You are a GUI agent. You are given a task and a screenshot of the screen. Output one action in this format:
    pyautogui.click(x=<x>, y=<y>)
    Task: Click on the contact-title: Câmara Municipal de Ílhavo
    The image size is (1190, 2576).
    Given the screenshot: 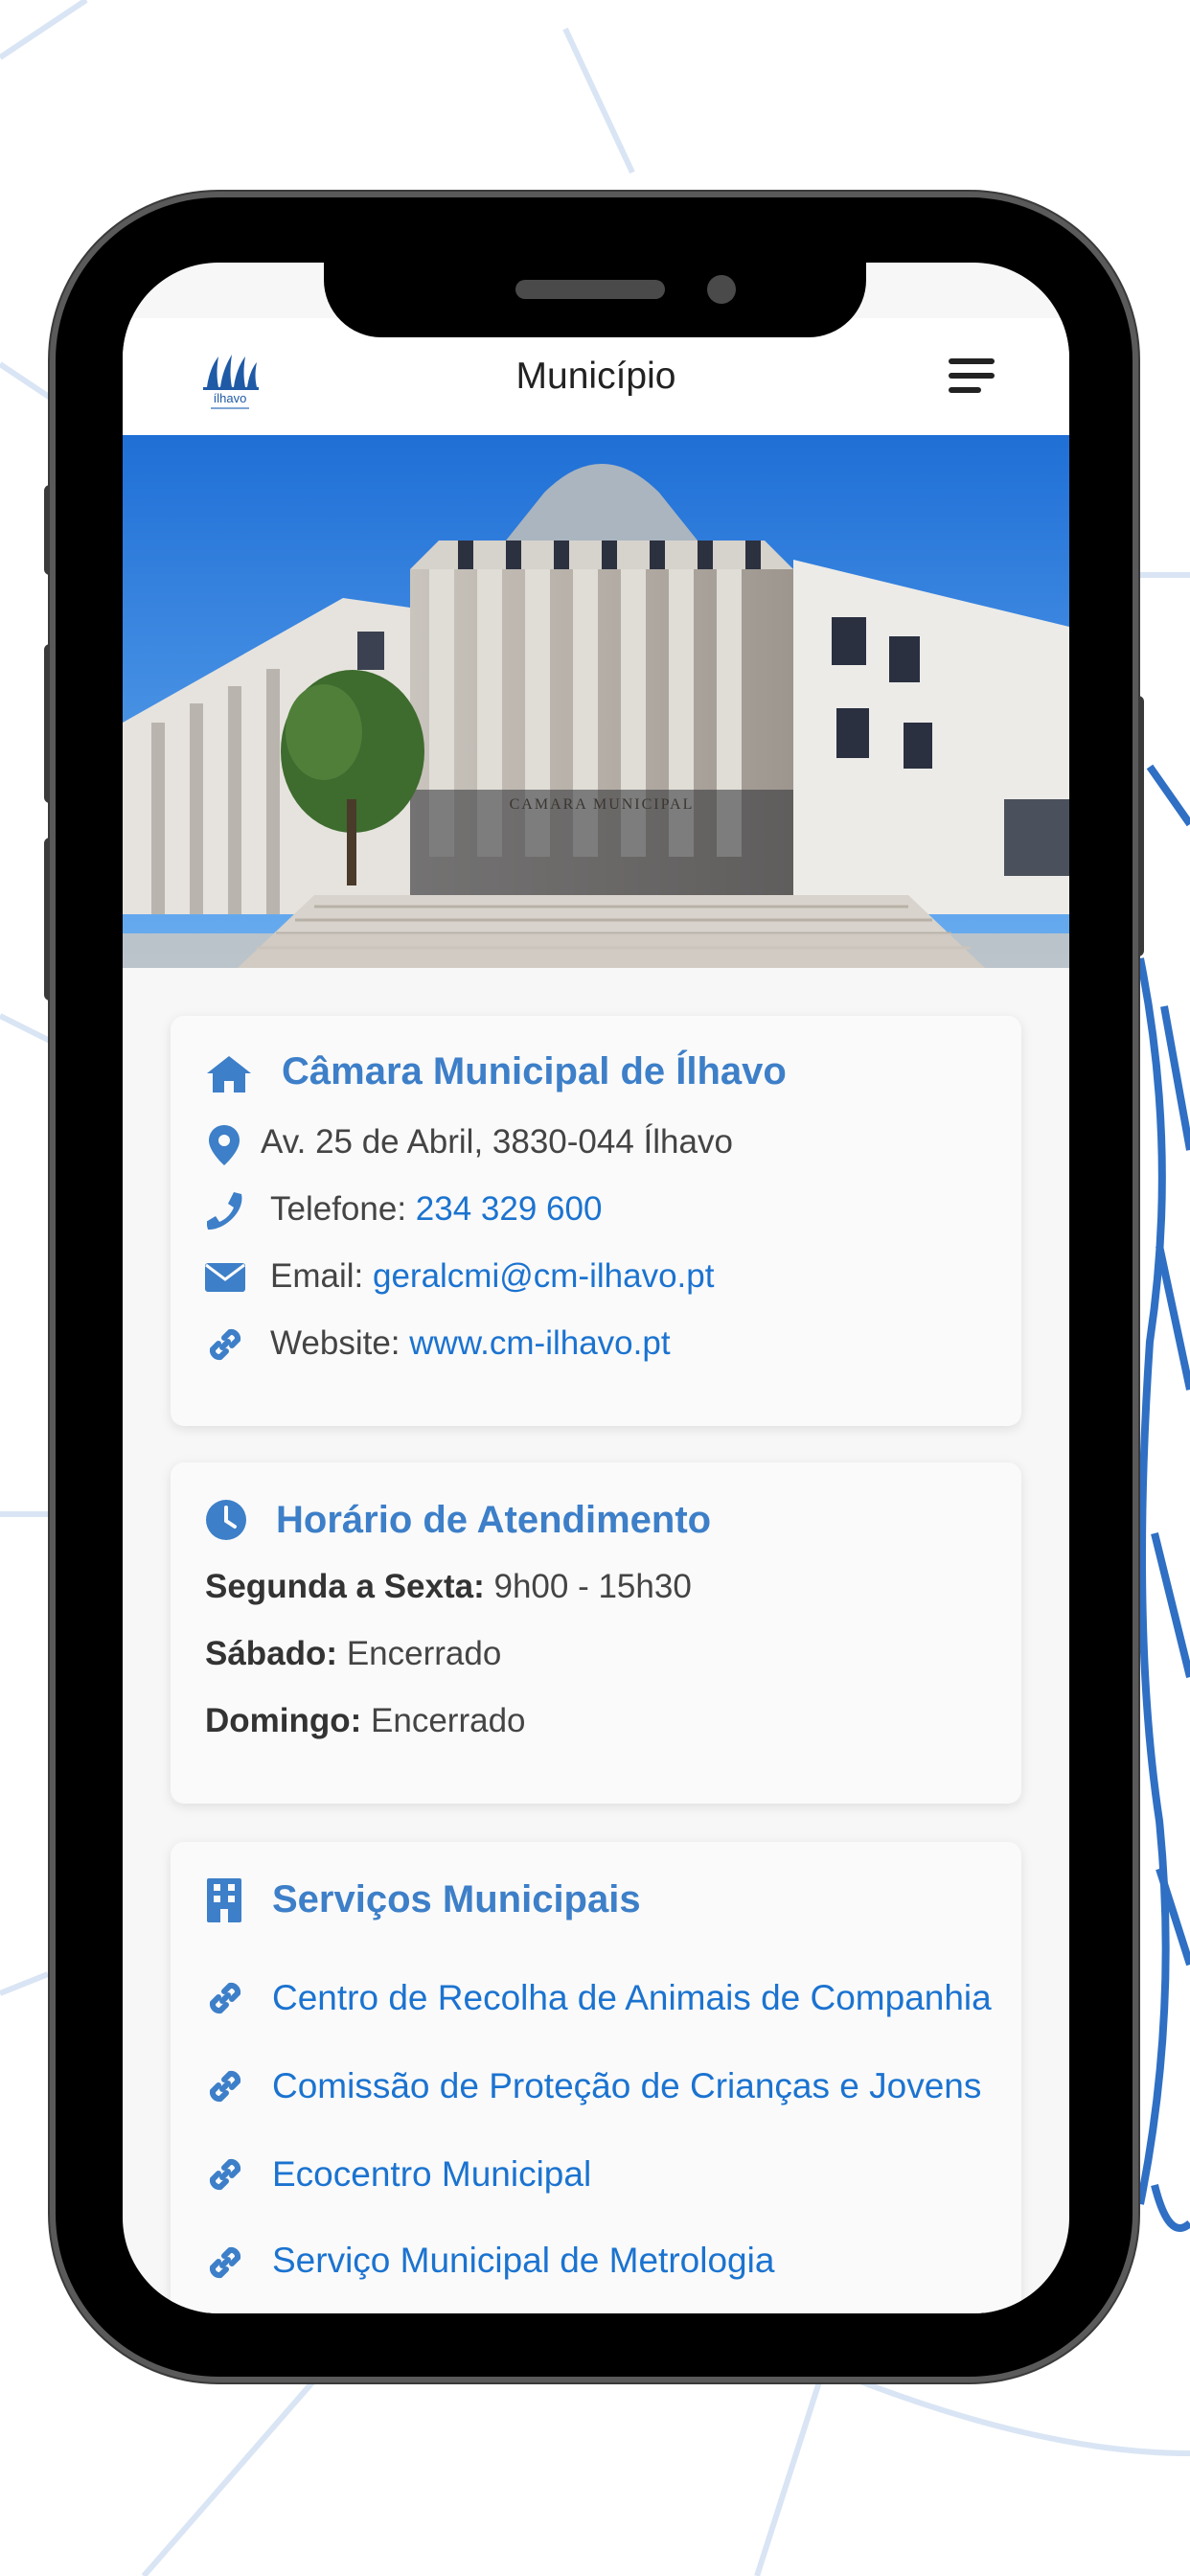 What is the action you would take?
    pyautogui.click(x=534, y=1071)
    